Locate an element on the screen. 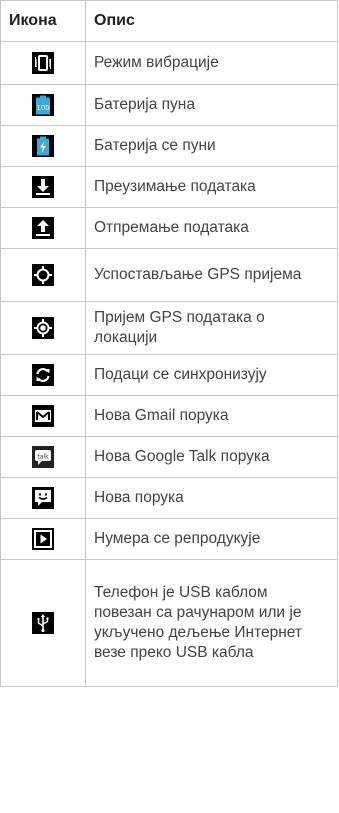 The image size is (339, 813). google-talk-icon: talk is located at coordinates (43, 457).